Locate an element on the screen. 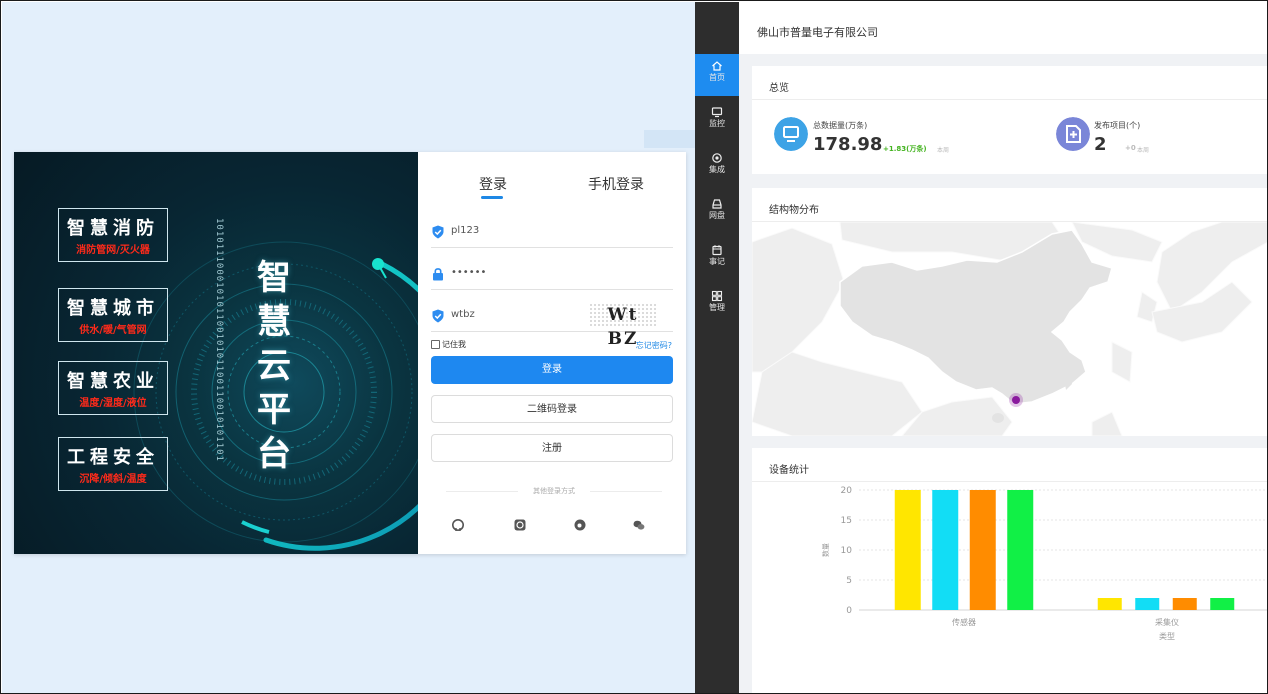 The image size is (1268, 694). qq-icon is located at coordinates (520, 525).